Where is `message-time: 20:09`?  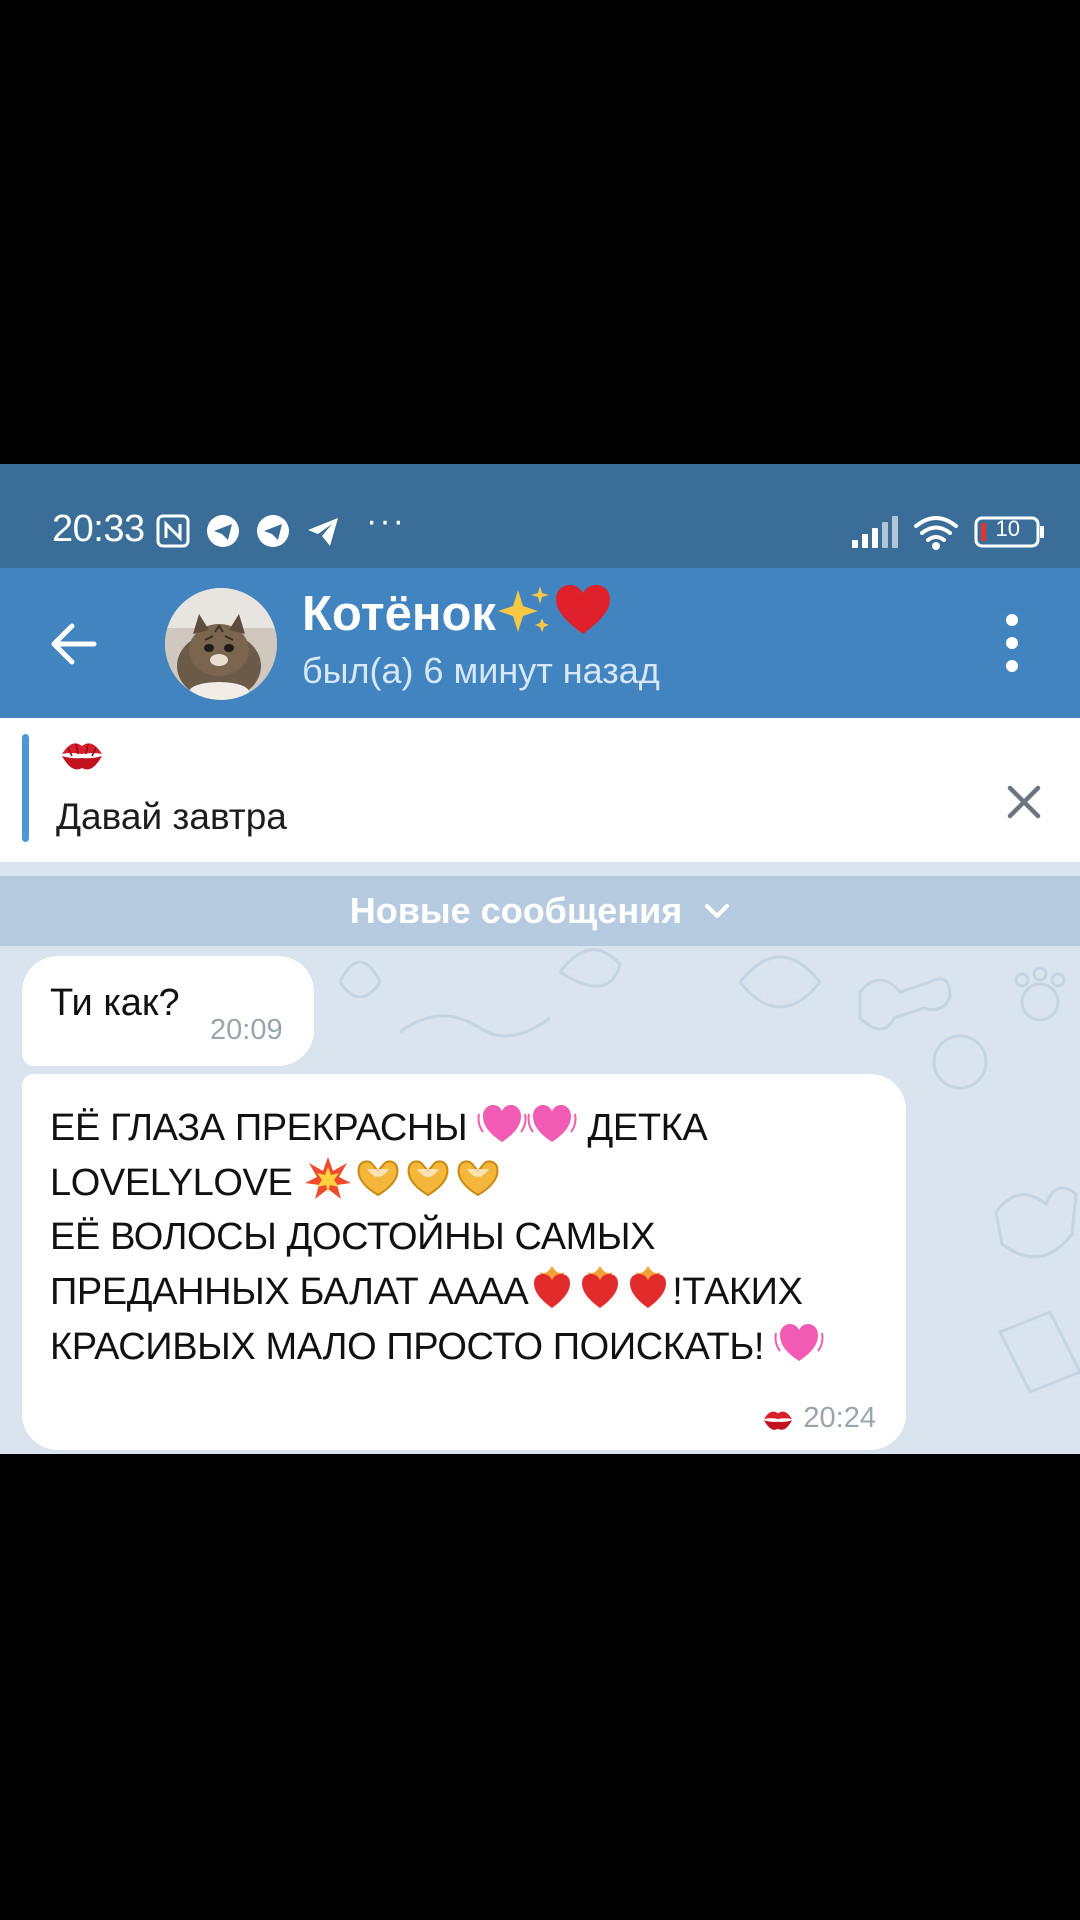
message-time: 20:09 is located at coordinates (246, 1030).